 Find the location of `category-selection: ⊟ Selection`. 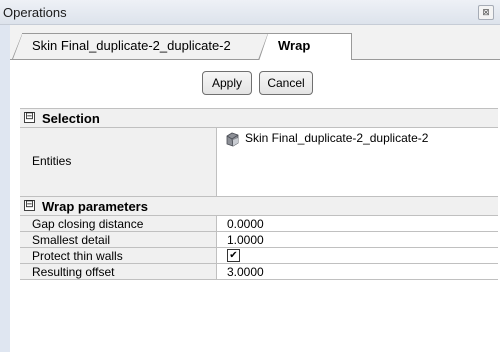

category-selection: ⊟ Selection is located at coordinates (259, 118).